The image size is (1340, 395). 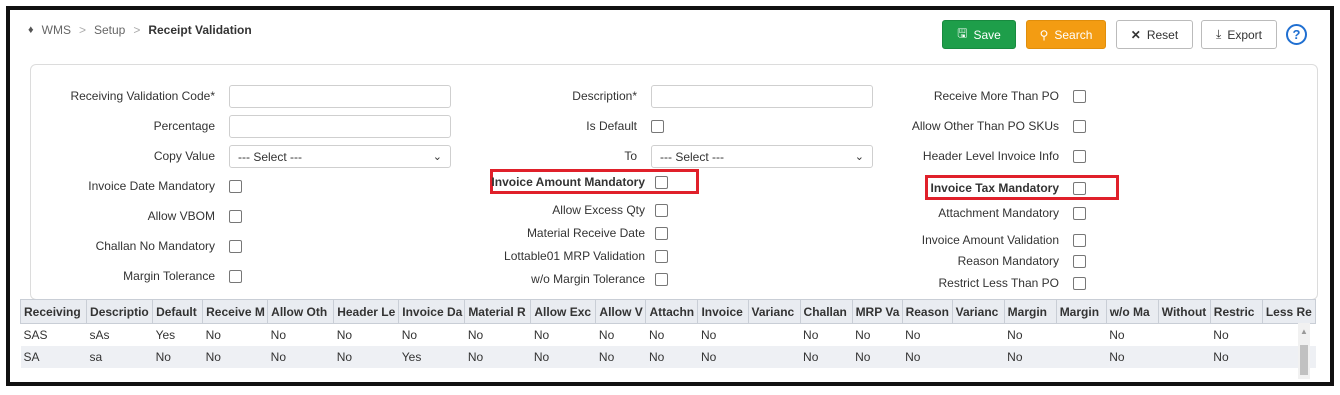 I want to click on column-header: Invoice, so click(x=723, y=311).